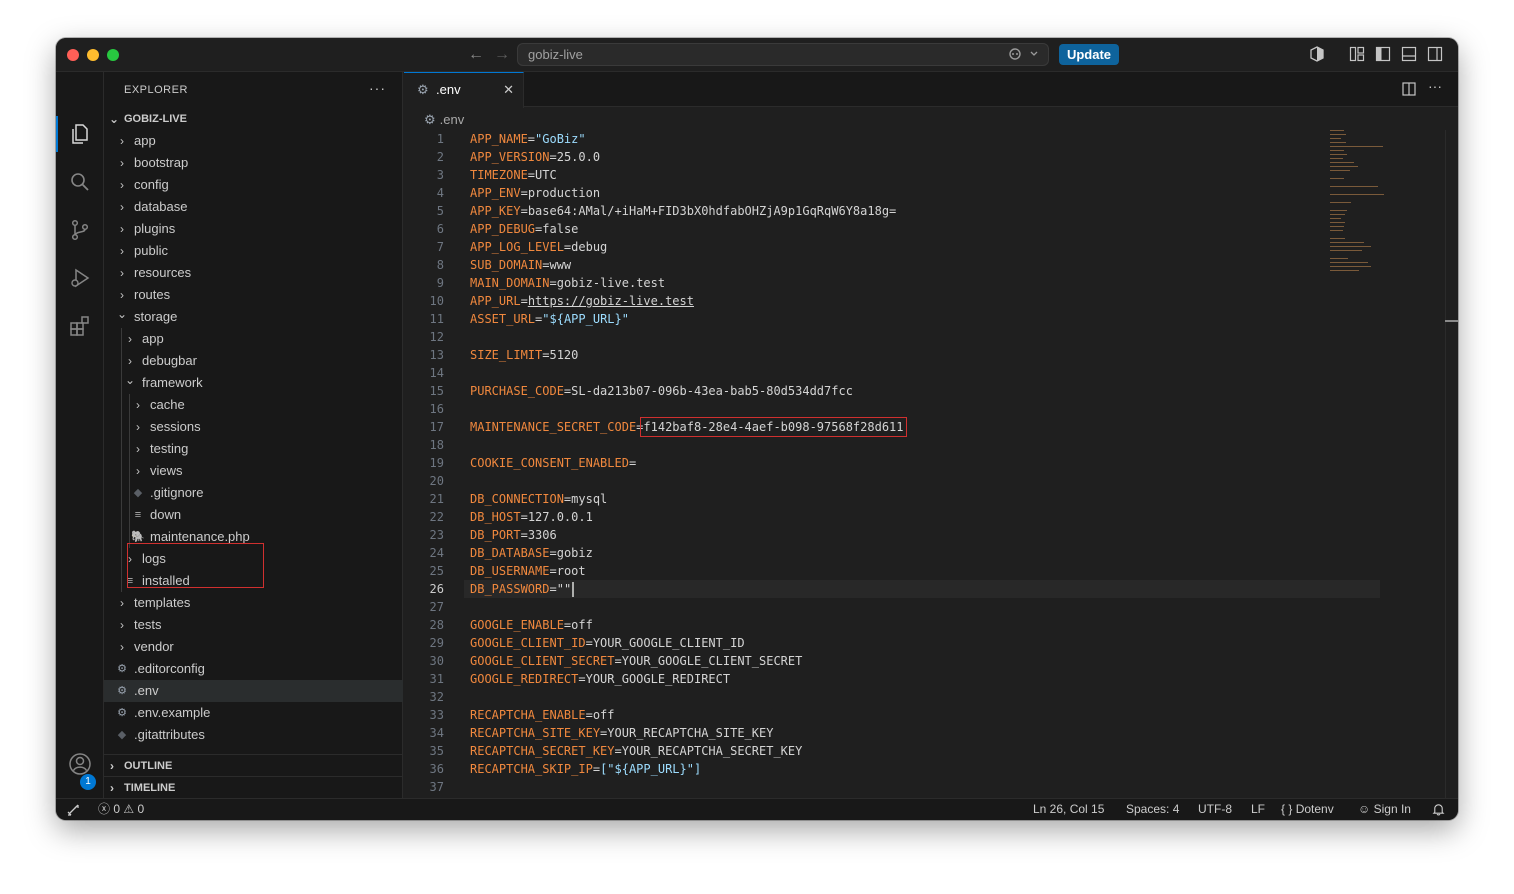  Describe the element at coordinates (436, 733) in the screenshot. I see `line-number: 34` at that location.